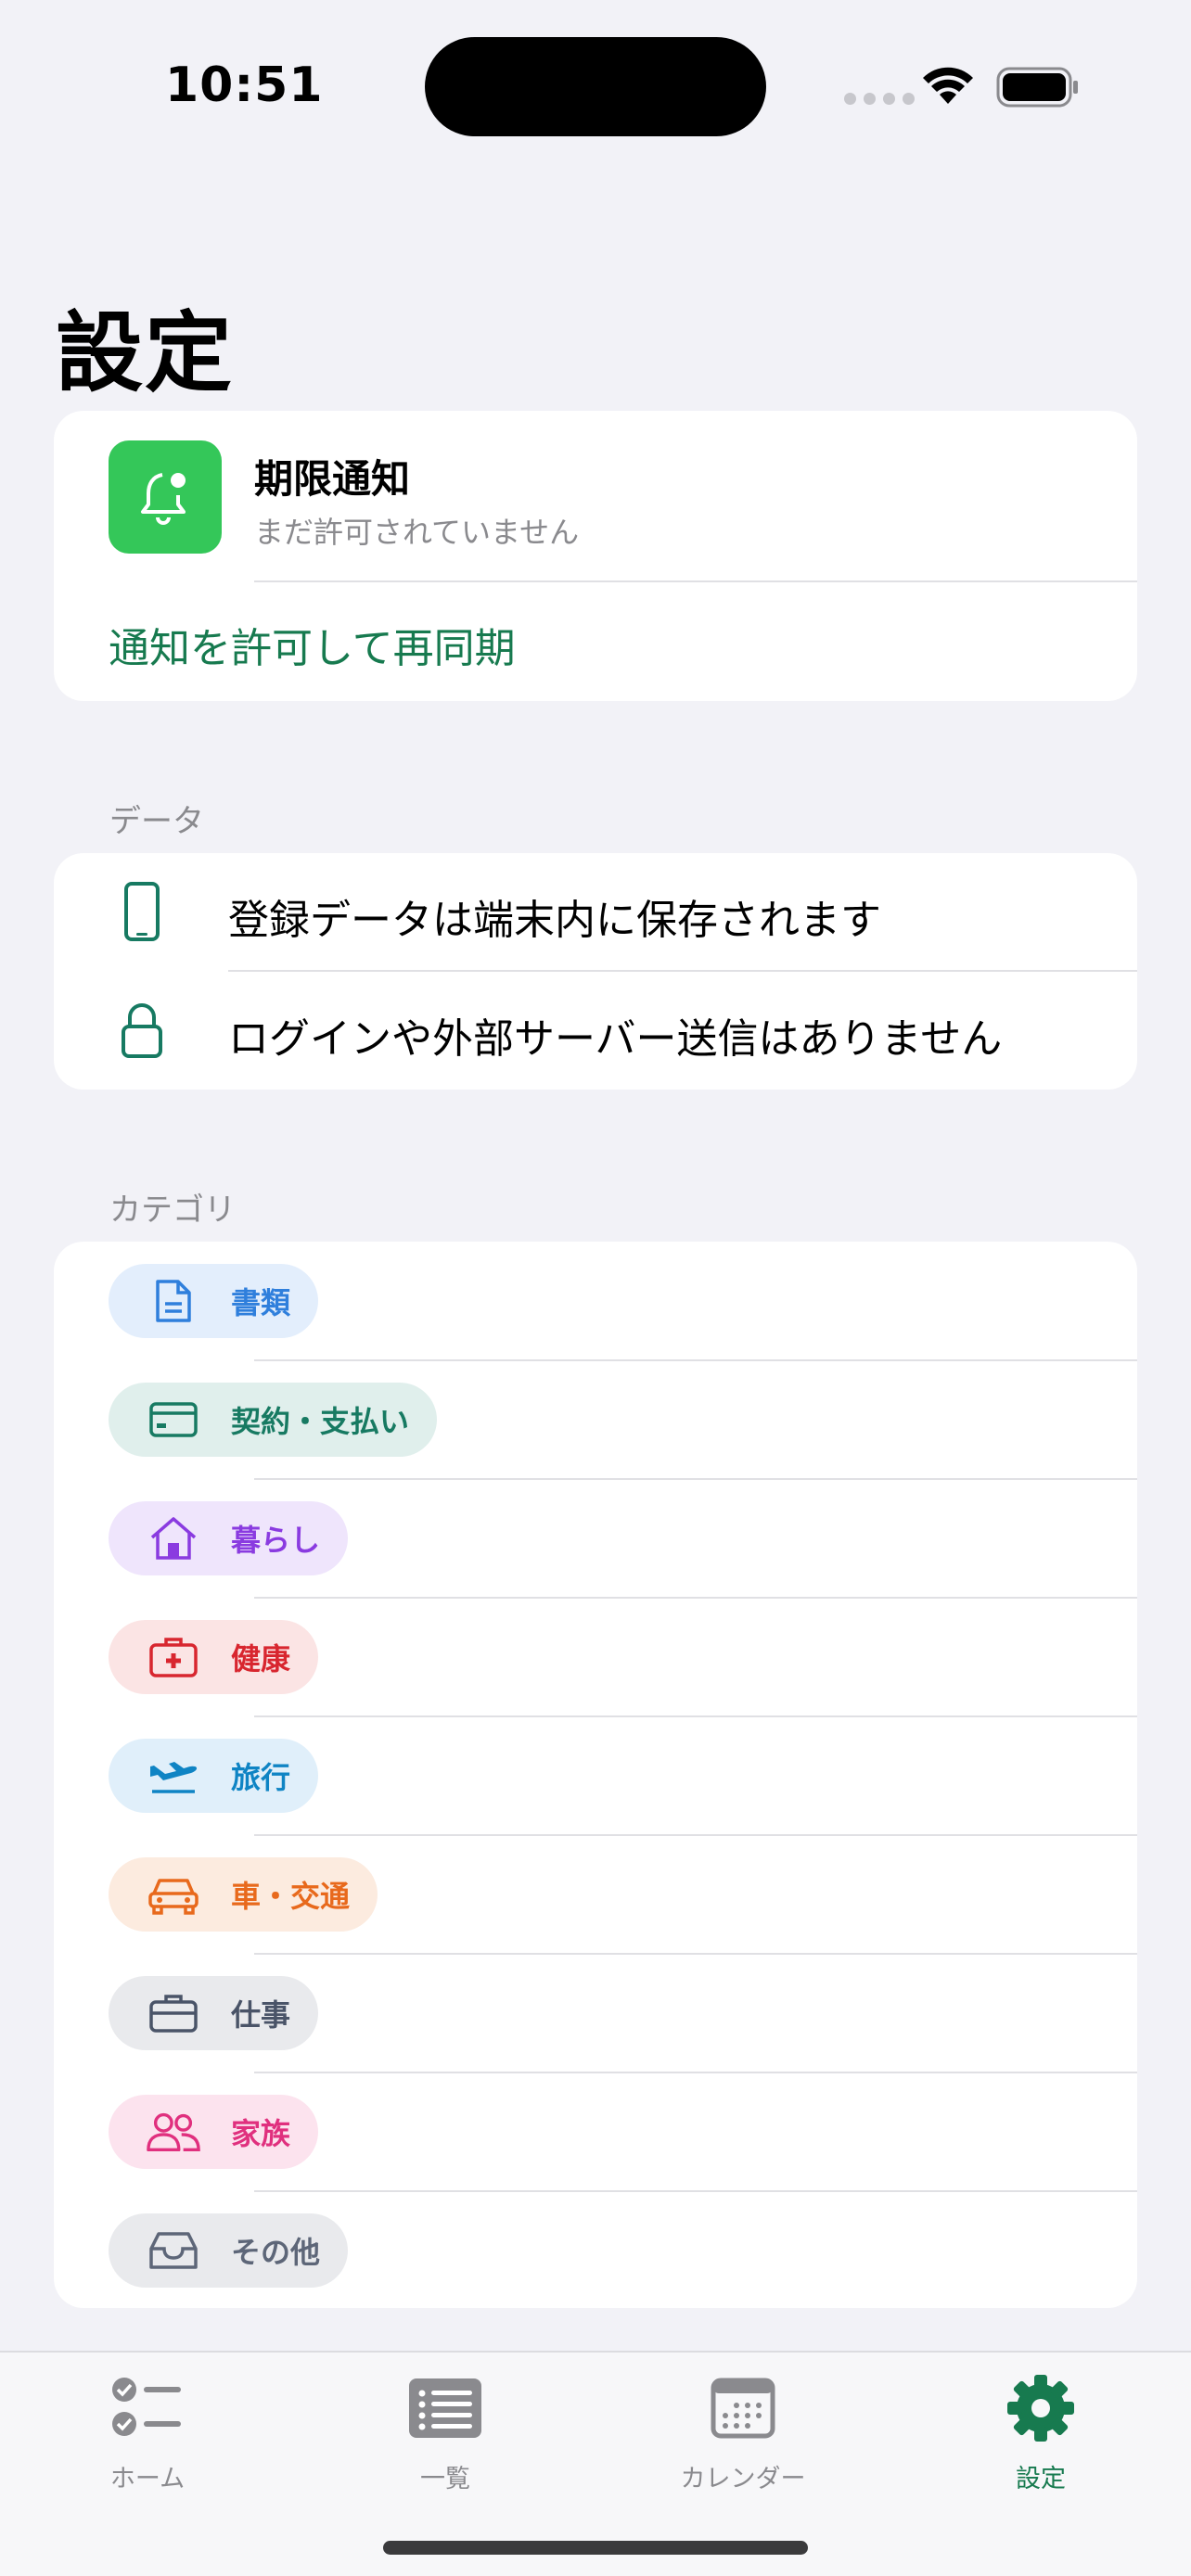  I want to click on briefcase-icon, so click(173, 2013).